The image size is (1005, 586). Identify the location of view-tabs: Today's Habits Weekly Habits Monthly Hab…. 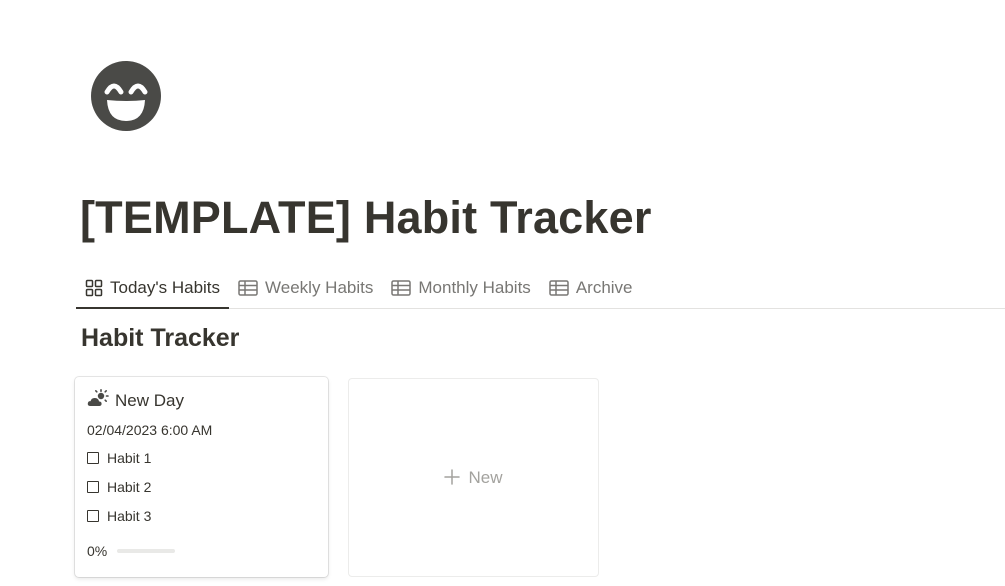
(540, 288).